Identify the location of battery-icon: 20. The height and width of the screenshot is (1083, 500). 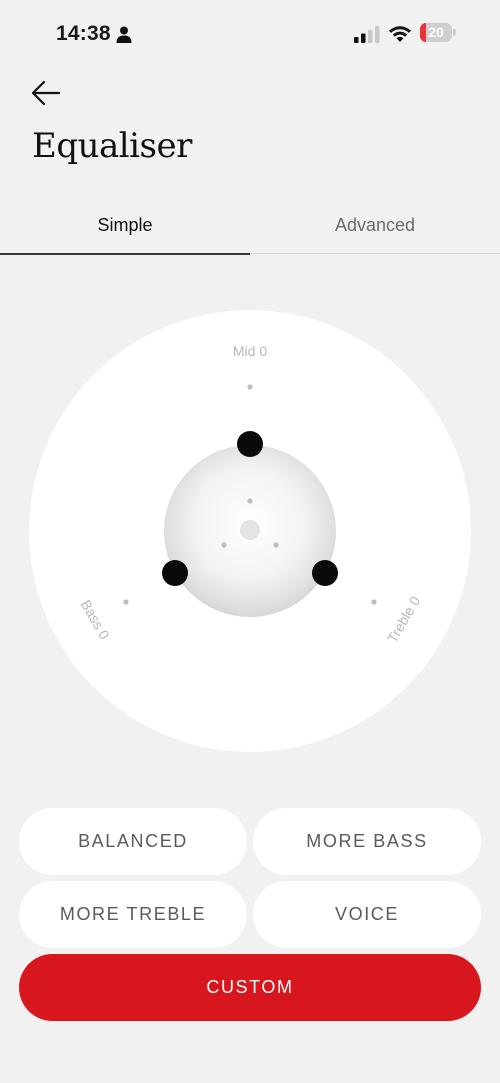
(436, 32).